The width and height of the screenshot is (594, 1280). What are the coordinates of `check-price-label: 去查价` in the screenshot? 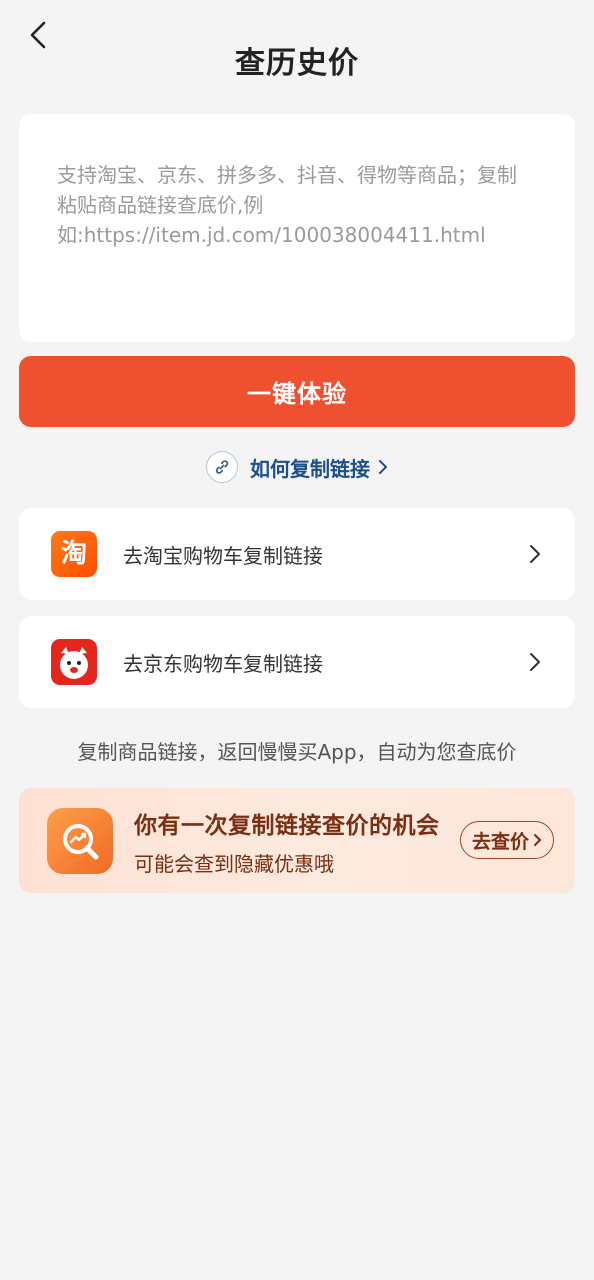 It's located at (500, 841).